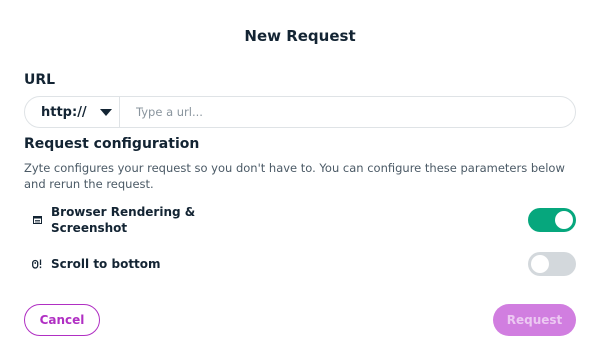 This screenshot has width=600, height=360. I want to click on chevron-down-icon, so click(105, 112).